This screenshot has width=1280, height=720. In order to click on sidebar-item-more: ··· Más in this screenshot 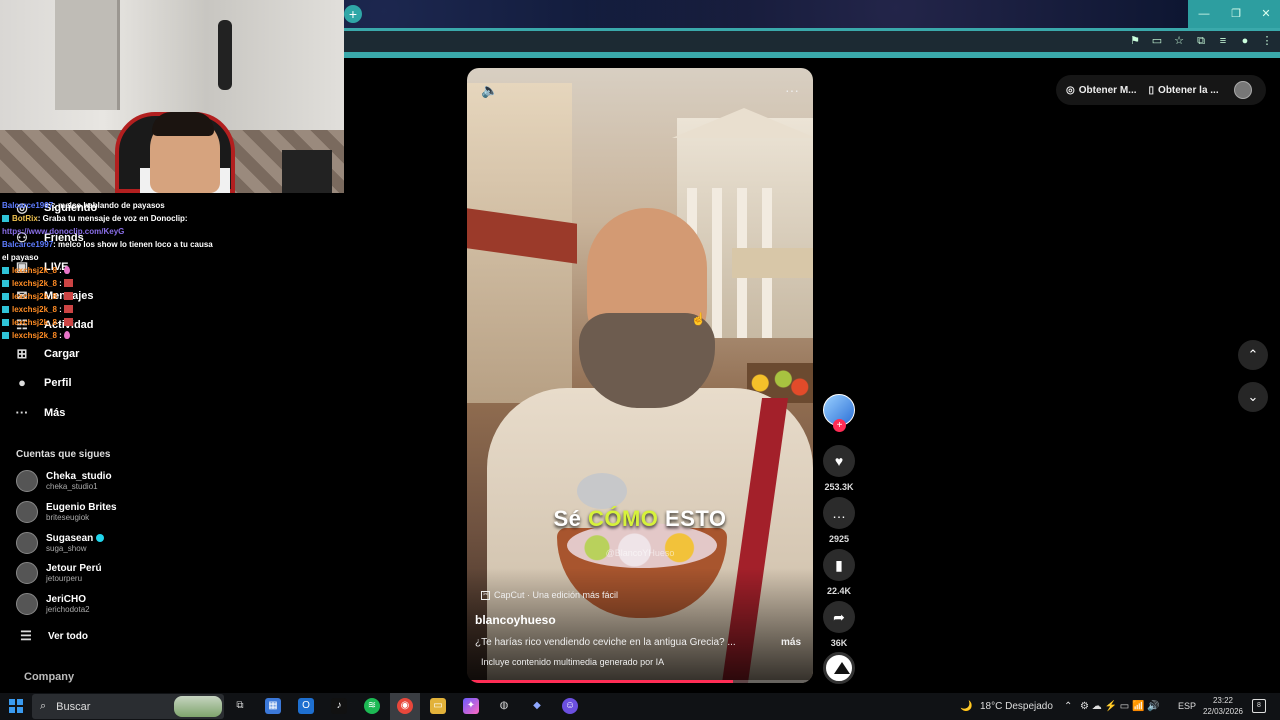, I will do `click(40, 413)`.